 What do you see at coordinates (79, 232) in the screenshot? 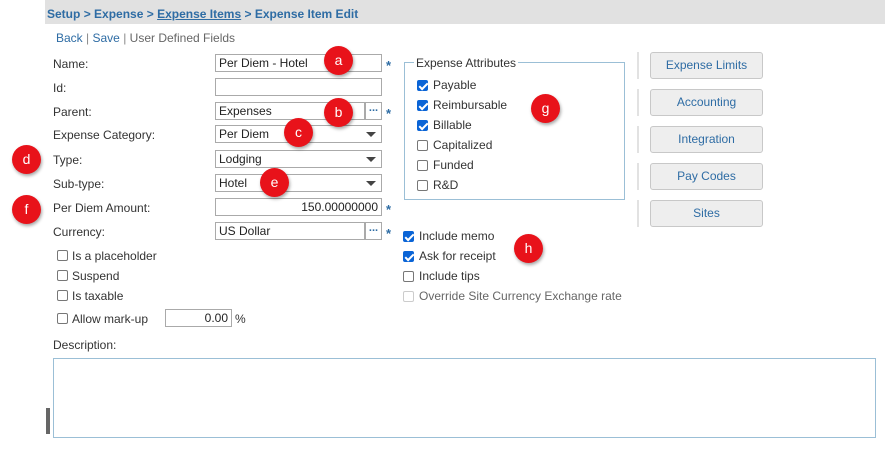
I see `currency-label: Currency:` at bounding box center [79, 232].